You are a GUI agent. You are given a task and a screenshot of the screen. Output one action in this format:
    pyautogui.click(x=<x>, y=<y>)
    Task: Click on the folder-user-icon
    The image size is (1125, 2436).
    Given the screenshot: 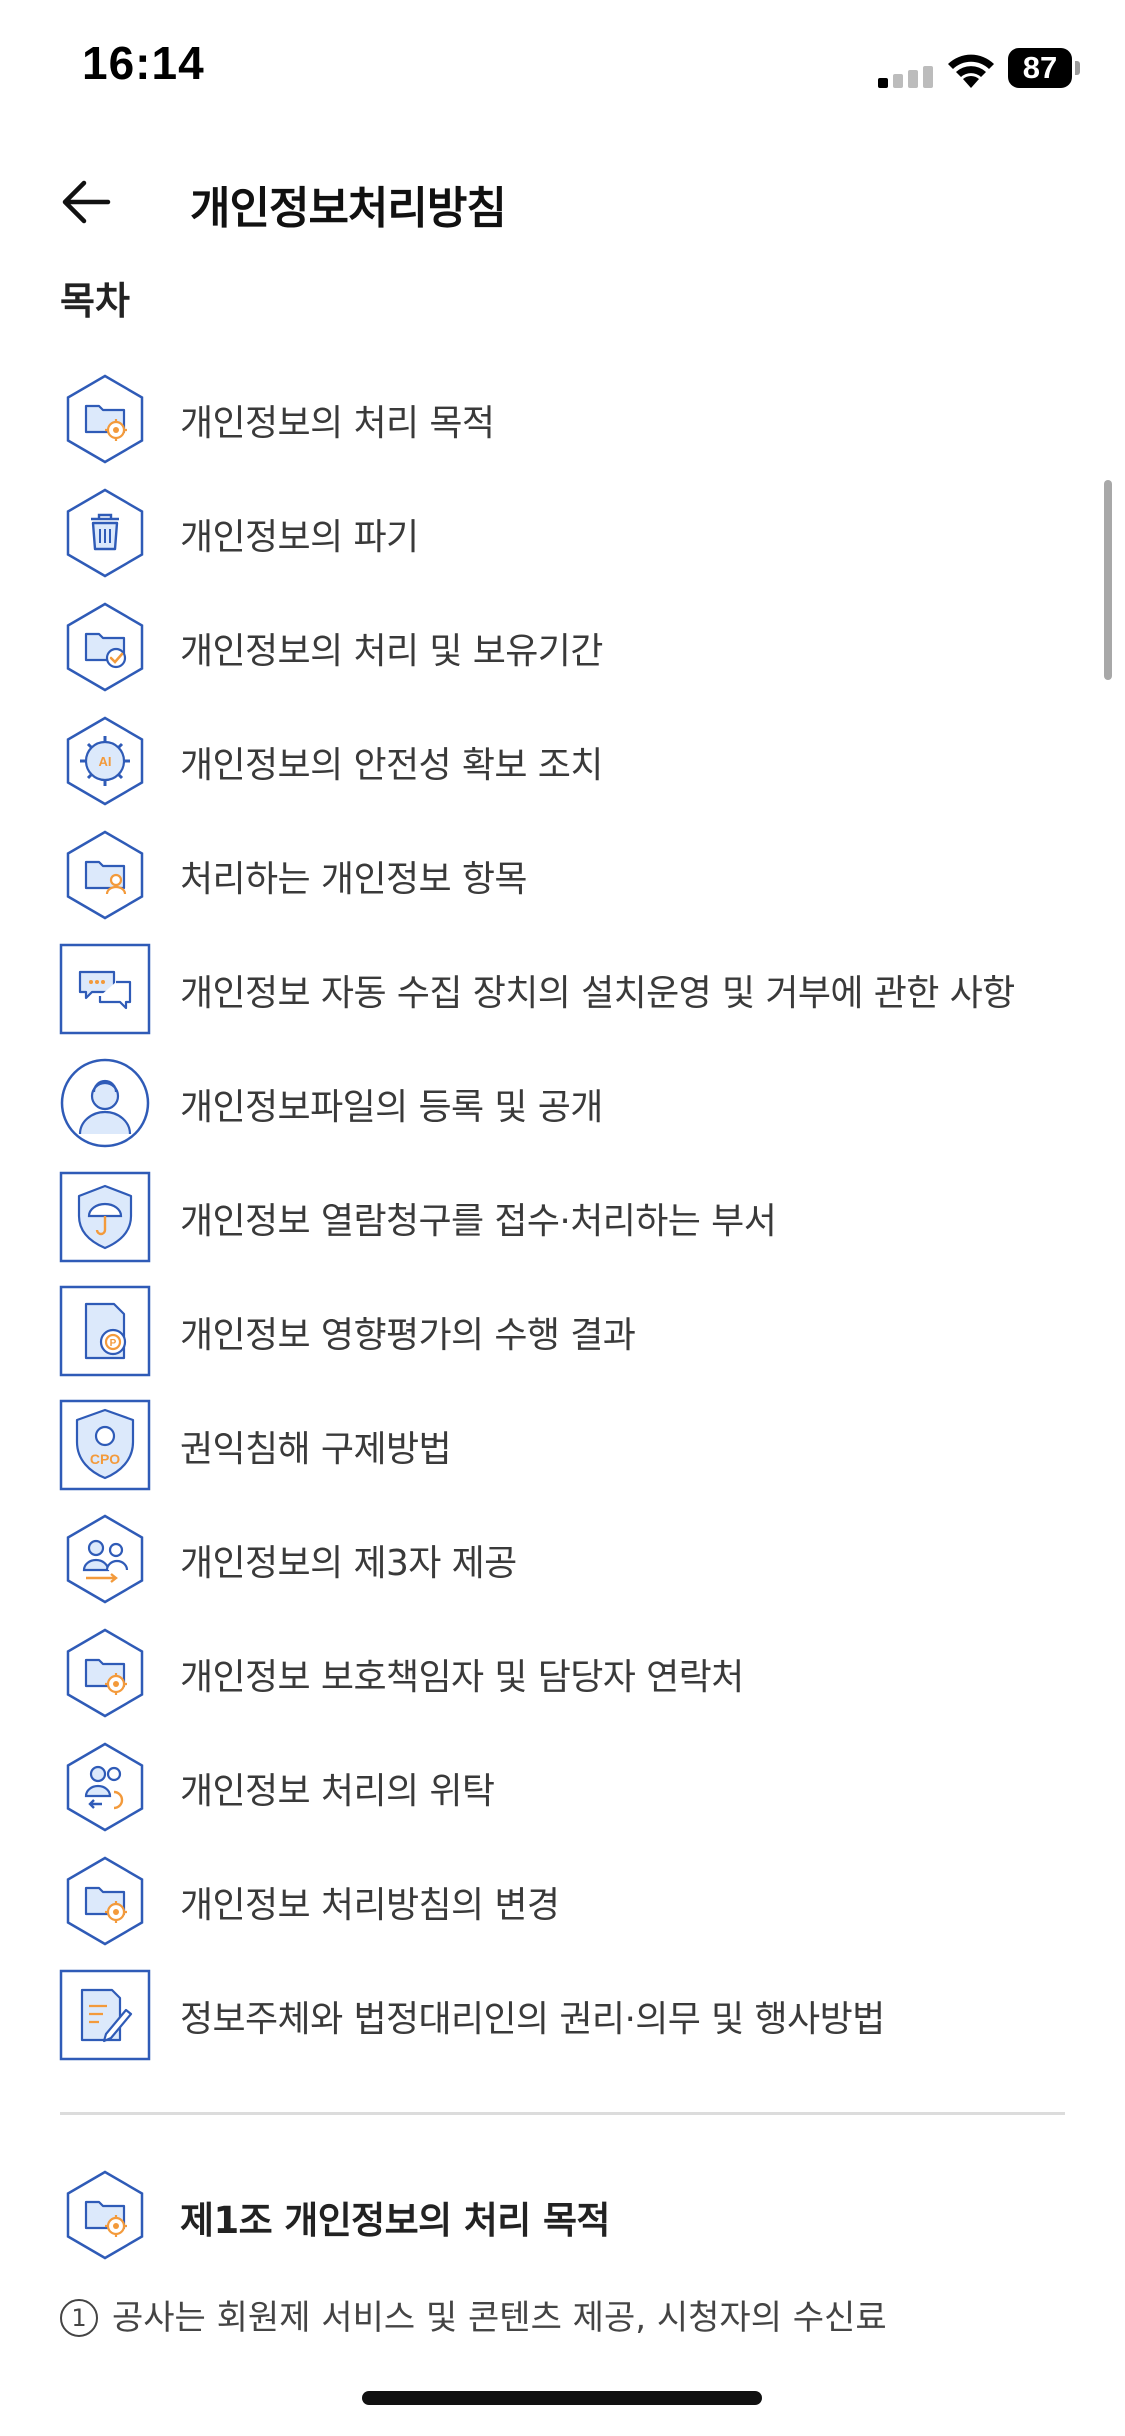 What is the action you would take?
    pyautogui.click(x=105, y=875)
    